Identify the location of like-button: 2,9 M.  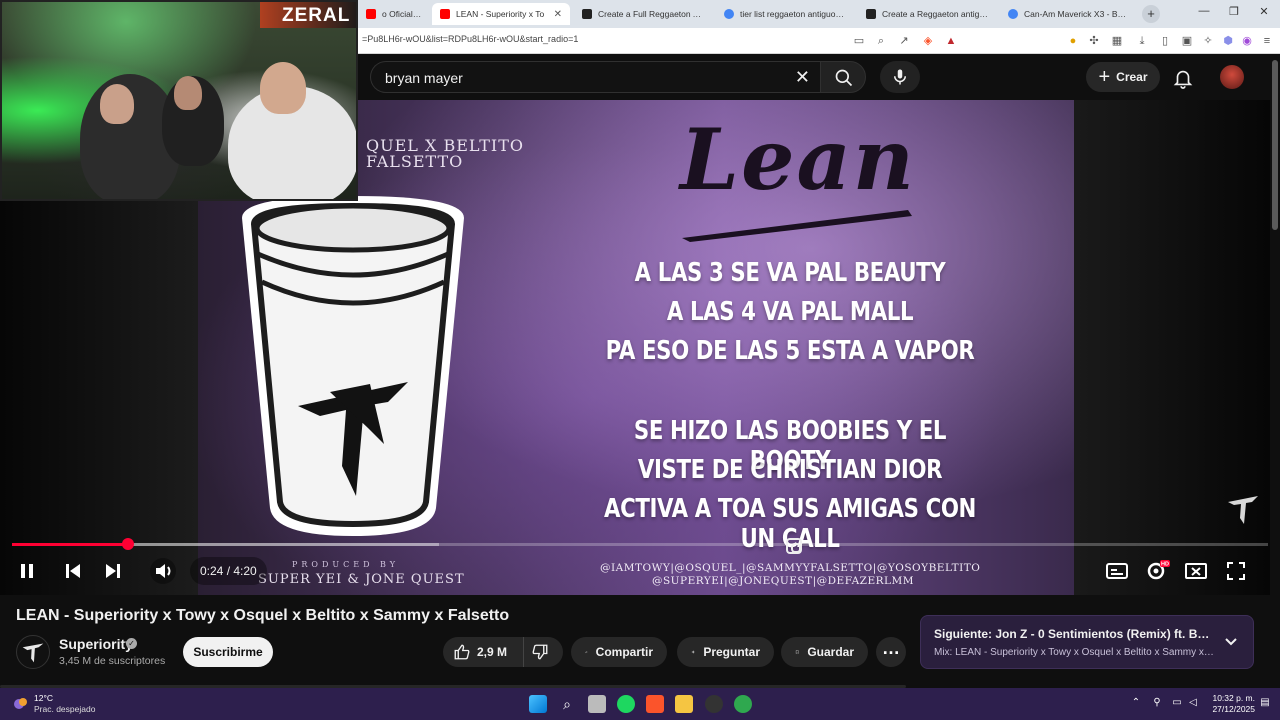
(482, 652).